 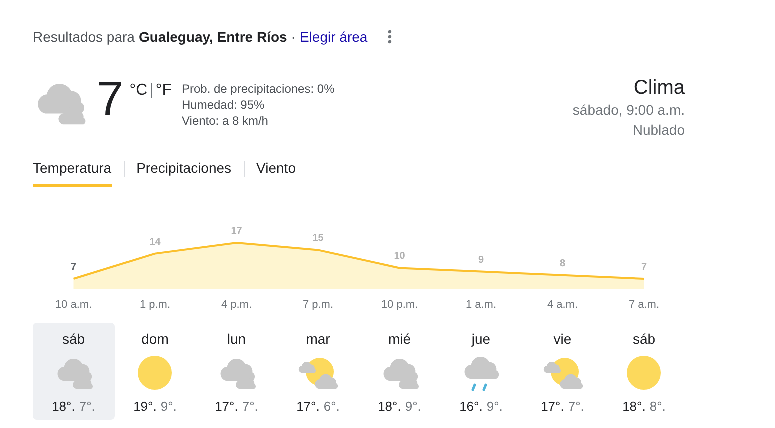 What do you see at coordinates (258, 89) in the screenshot?
I see `weather-detail: Prob. de precipitaciones: 0%` at bounding box center [258, 89].